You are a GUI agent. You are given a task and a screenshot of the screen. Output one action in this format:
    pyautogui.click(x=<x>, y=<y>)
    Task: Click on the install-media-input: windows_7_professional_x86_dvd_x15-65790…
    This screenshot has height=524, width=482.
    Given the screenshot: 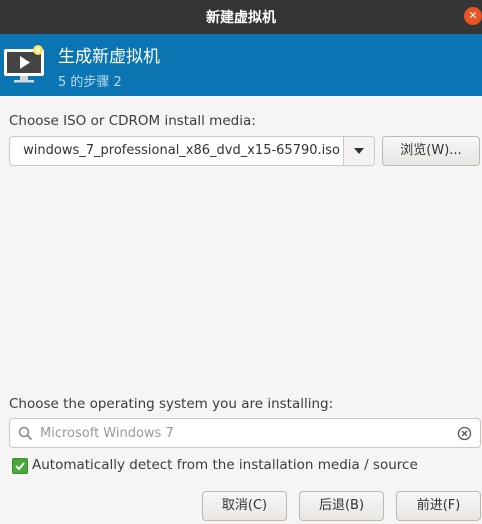 What is the action you would take?
    pyautogui.click(x=181, y=150)
    